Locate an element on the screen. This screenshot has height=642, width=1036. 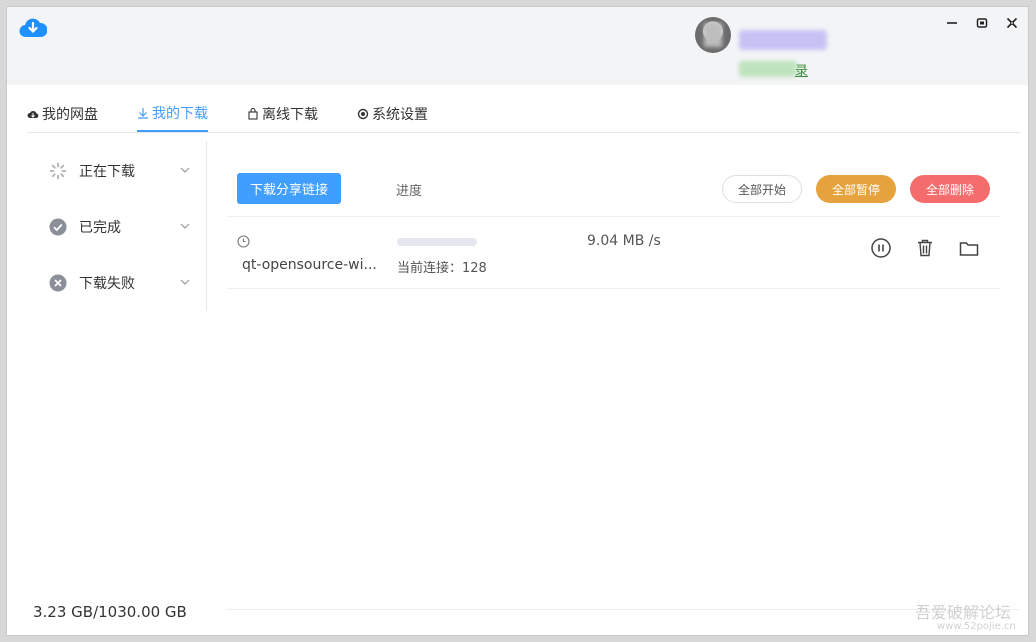
sidebar-item-label: 下载失败 is located at coordinates (107, 284).